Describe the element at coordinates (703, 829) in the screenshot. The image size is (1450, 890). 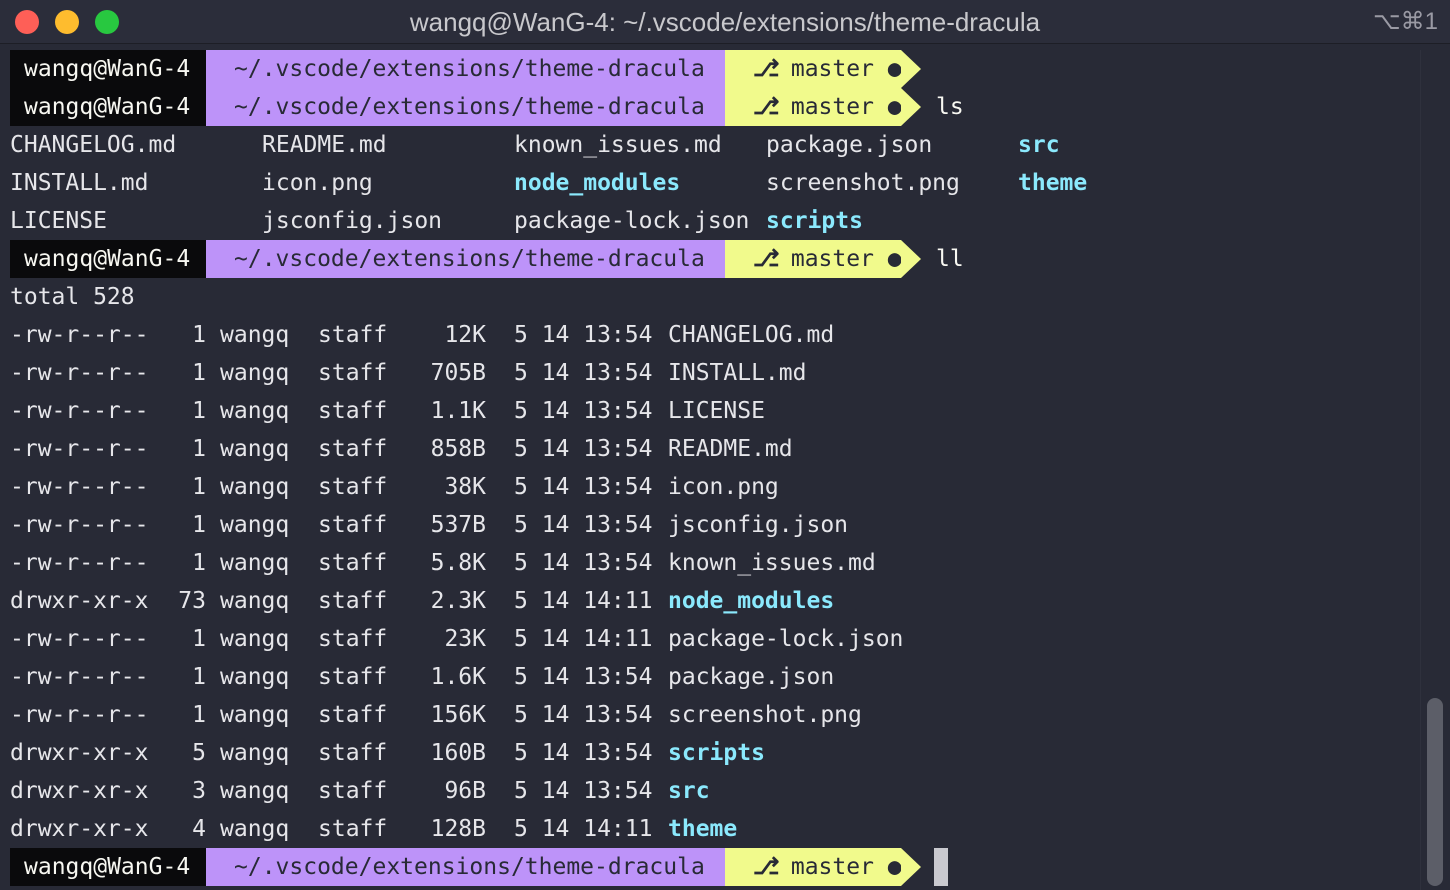
I see `directory-entry: theme` at that location.